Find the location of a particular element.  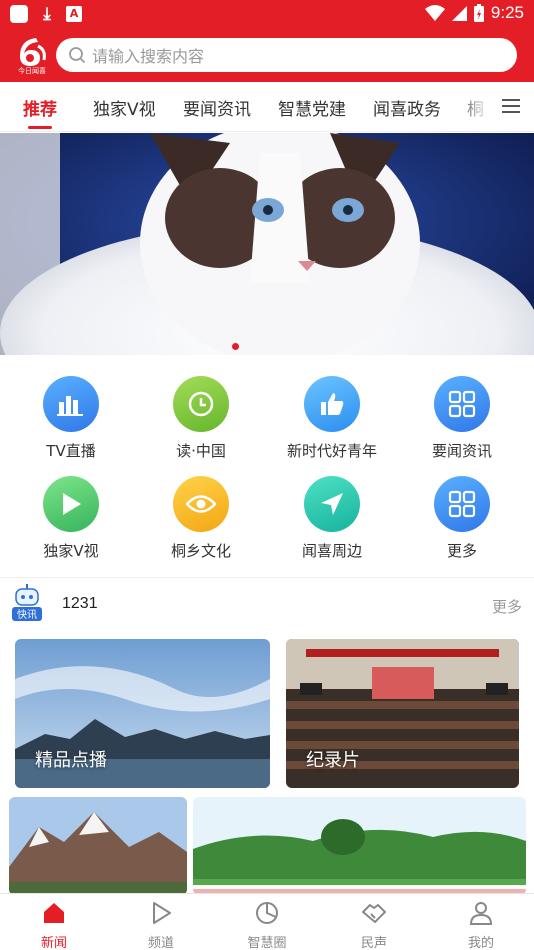

bottom-navigation: 新闻 频道 智慧圈 民声 我的 is located at coordinates (267, 921).